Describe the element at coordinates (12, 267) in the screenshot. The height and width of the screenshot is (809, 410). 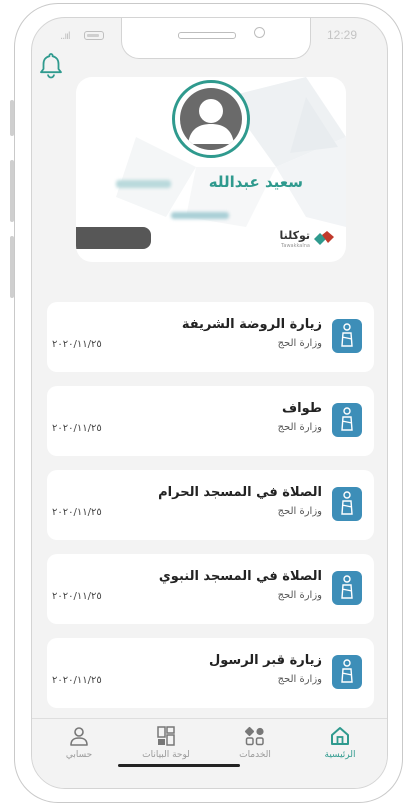
I see `volume-down-button` at that location.